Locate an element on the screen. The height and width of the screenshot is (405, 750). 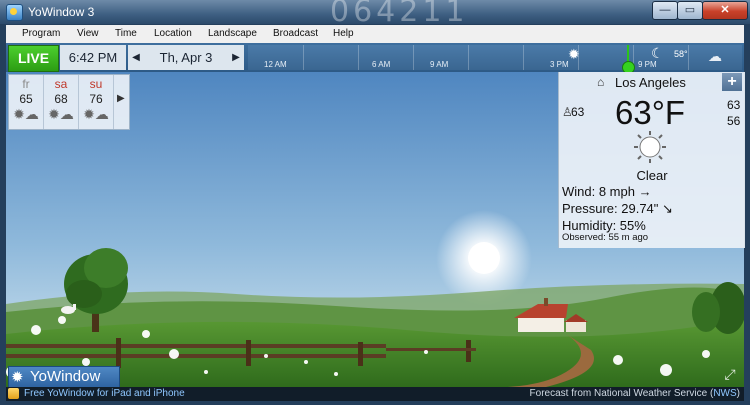
live-button: LIVE is located at coordinates (33, 58).